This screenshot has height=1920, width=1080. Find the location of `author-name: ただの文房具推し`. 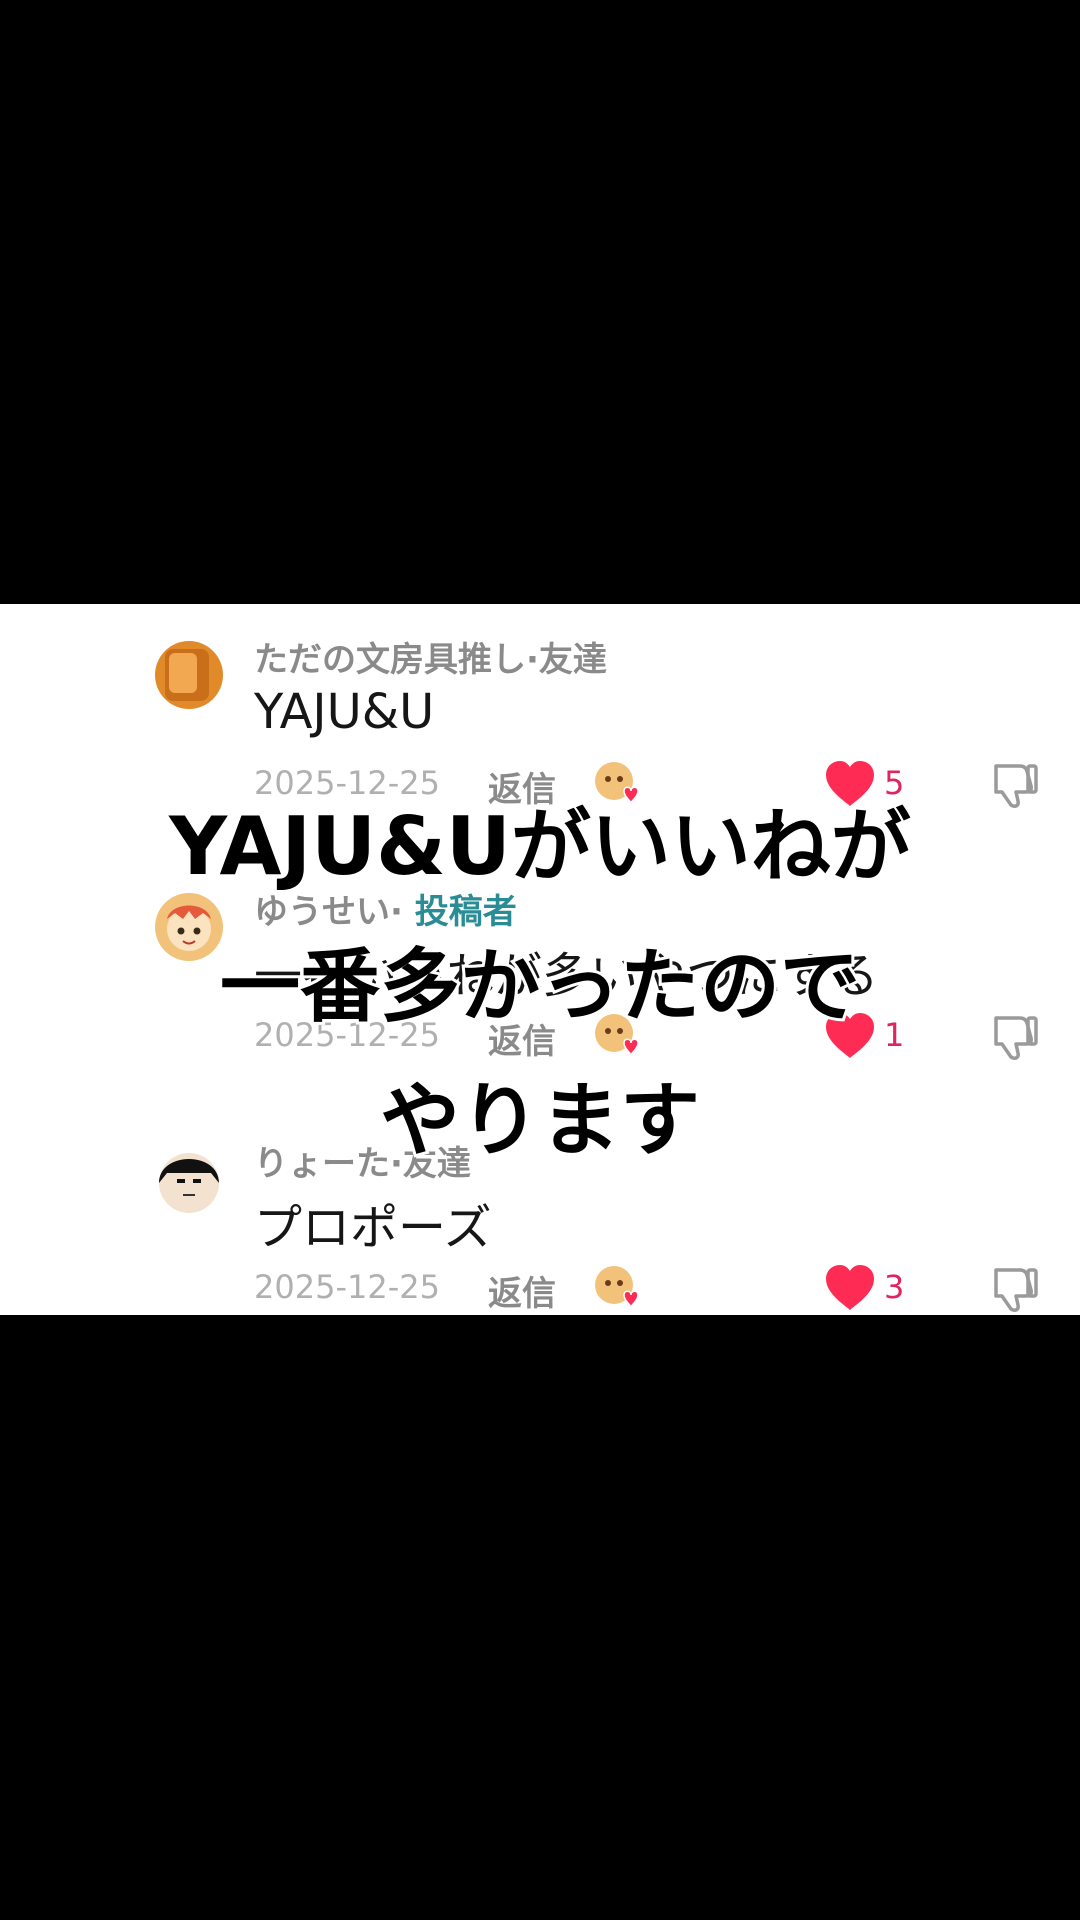

author-name: ただの文房具推し is located at coordinates (390, 660).